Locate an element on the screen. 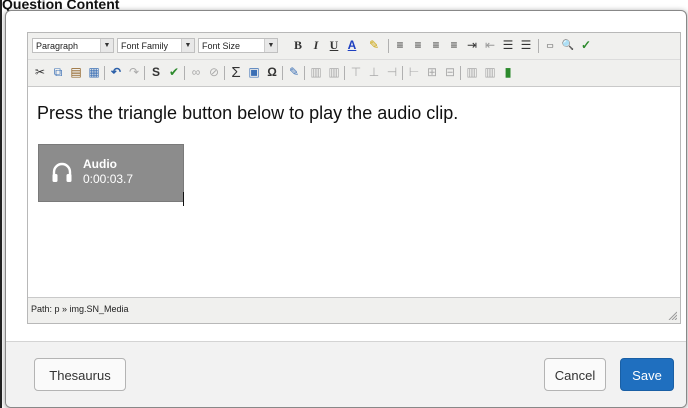 This screenshot has width=688, height=408. paste-icon: ▤ is located at coordinates (76, 72).